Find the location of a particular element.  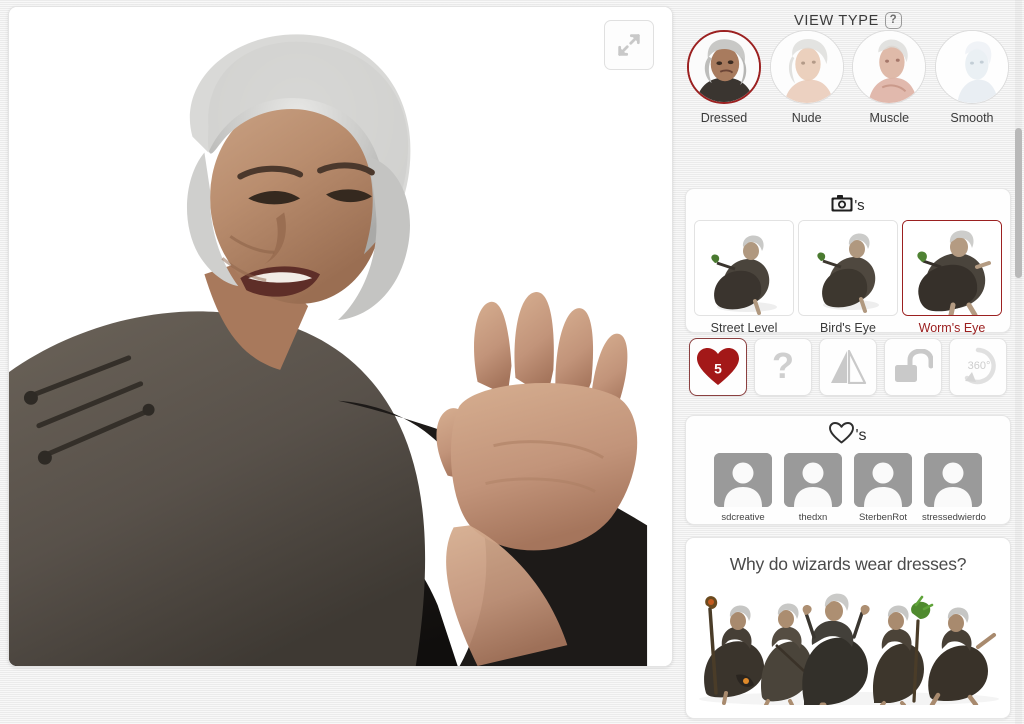

favorite-count: 5 is located at coordinates (718, 368).